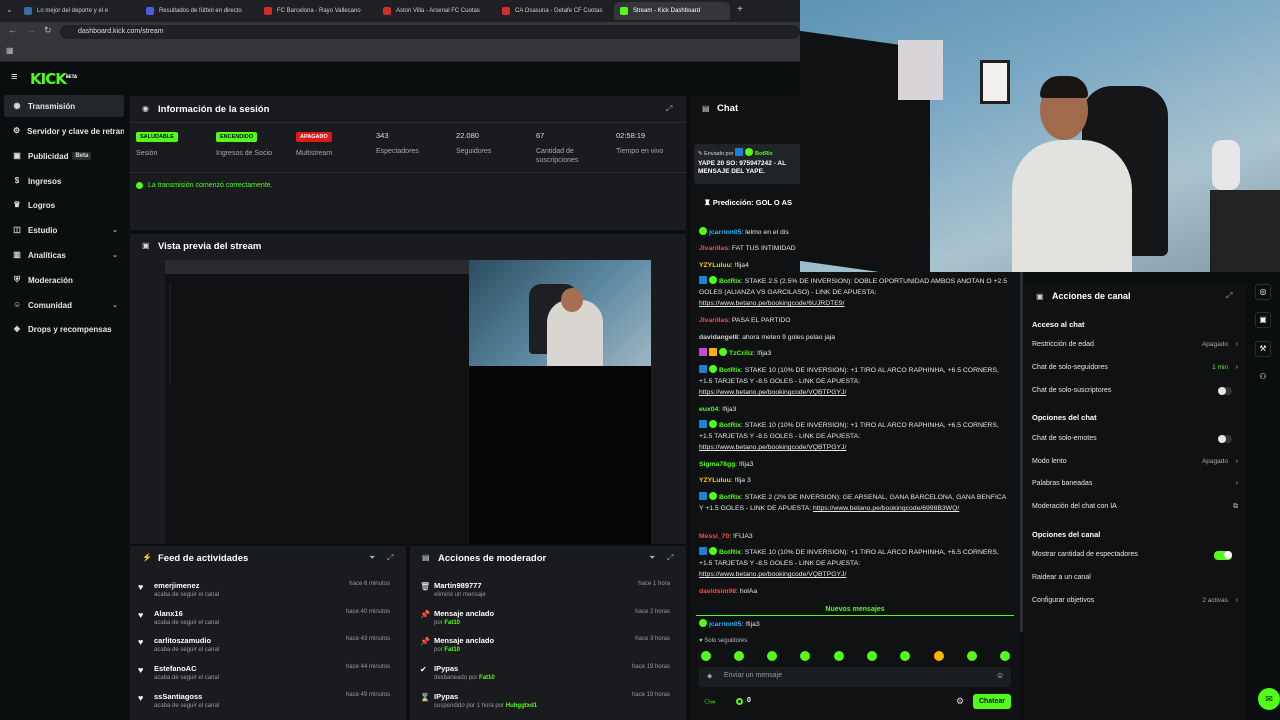 This screenshot has height=720, width=1280. Describe the element at coordinates (64, 329) in the screenshot. I see `sidebar-item-drops: ◈ Drops y recompensas` at that location.